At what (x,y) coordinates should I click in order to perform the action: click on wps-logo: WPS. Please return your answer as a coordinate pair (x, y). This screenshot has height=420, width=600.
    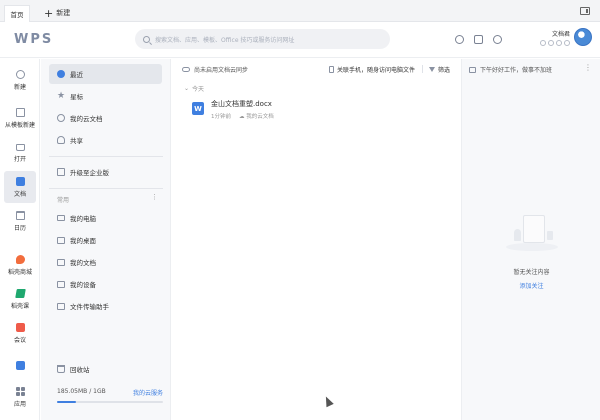
    Looking at the image, I should click on (34, 39).